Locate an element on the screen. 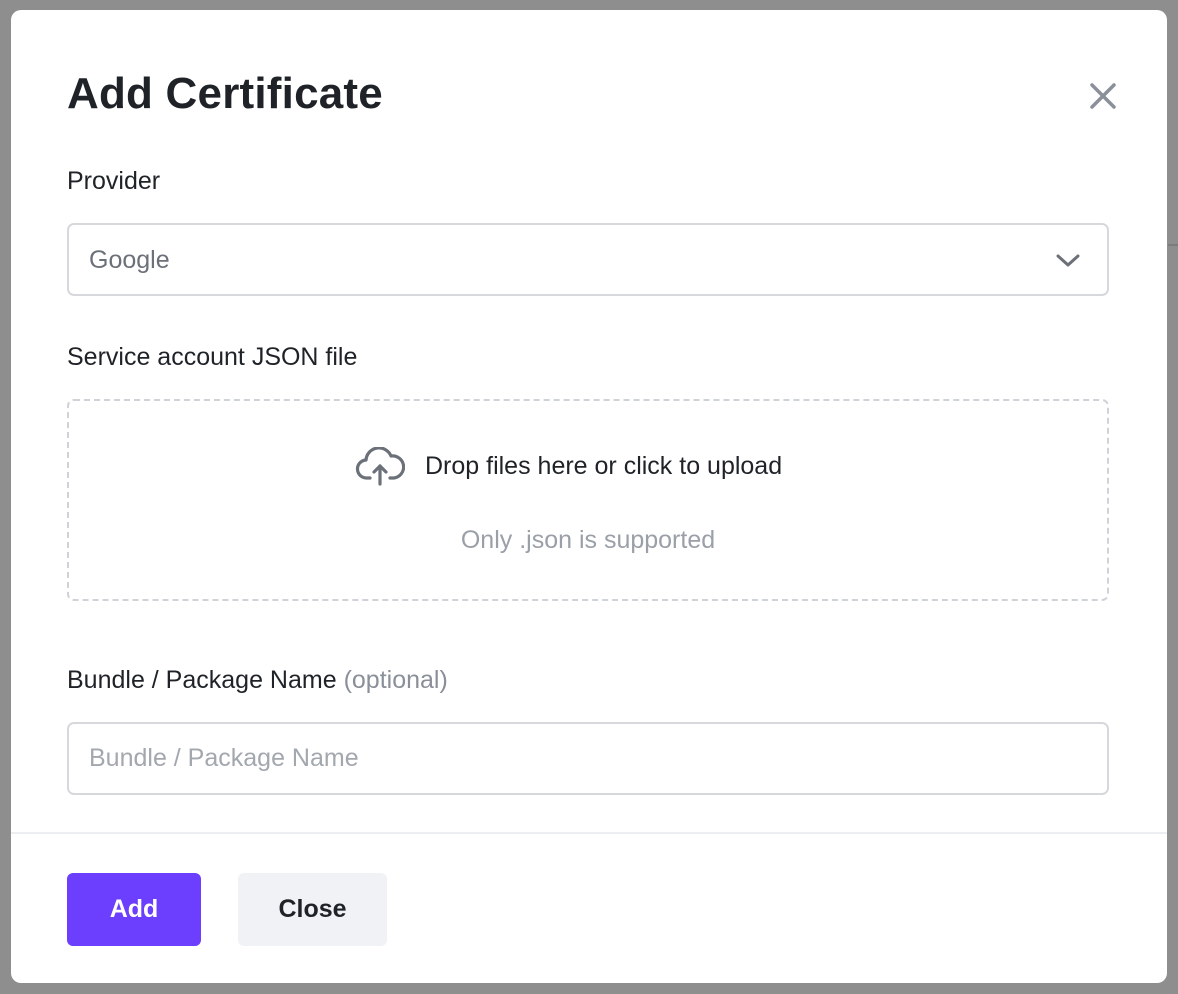 The height and width of the screenshot is (994, 1178). provider-selected-value: Google is located at coordinates (129, 260).